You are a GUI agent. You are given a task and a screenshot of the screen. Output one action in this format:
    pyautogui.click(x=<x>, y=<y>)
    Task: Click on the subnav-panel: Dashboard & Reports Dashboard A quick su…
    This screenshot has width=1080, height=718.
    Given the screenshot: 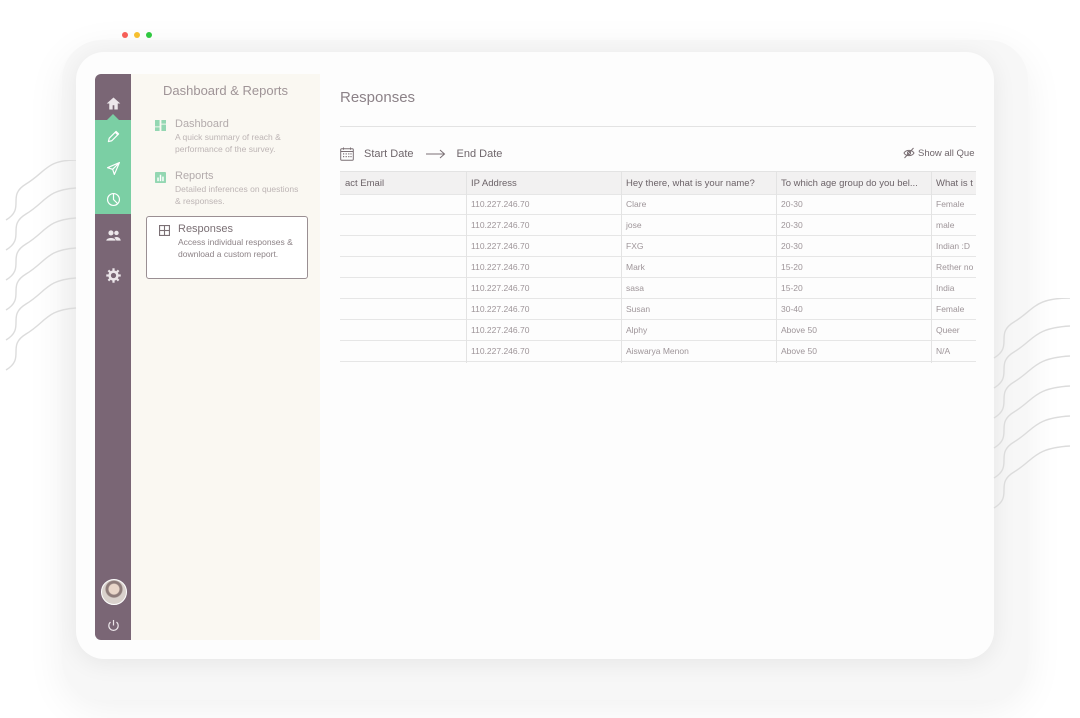 What is the action you would take?
    pyautogui.click(x=225, y=357)
    